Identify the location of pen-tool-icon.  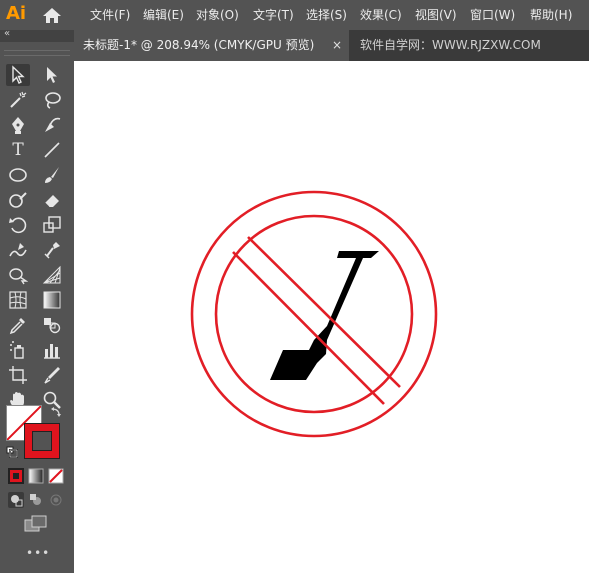
(18, 125).